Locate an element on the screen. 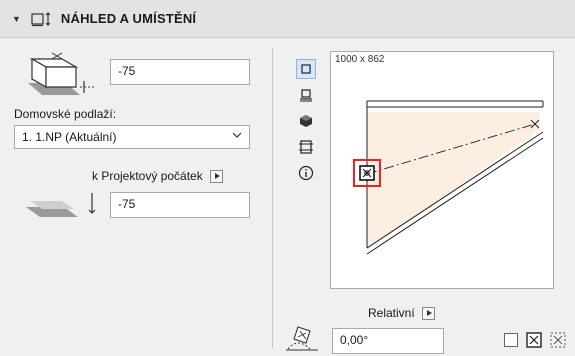 The image size is (575, 356). top-offset-input: -75 is located at coordinates (180, 72).